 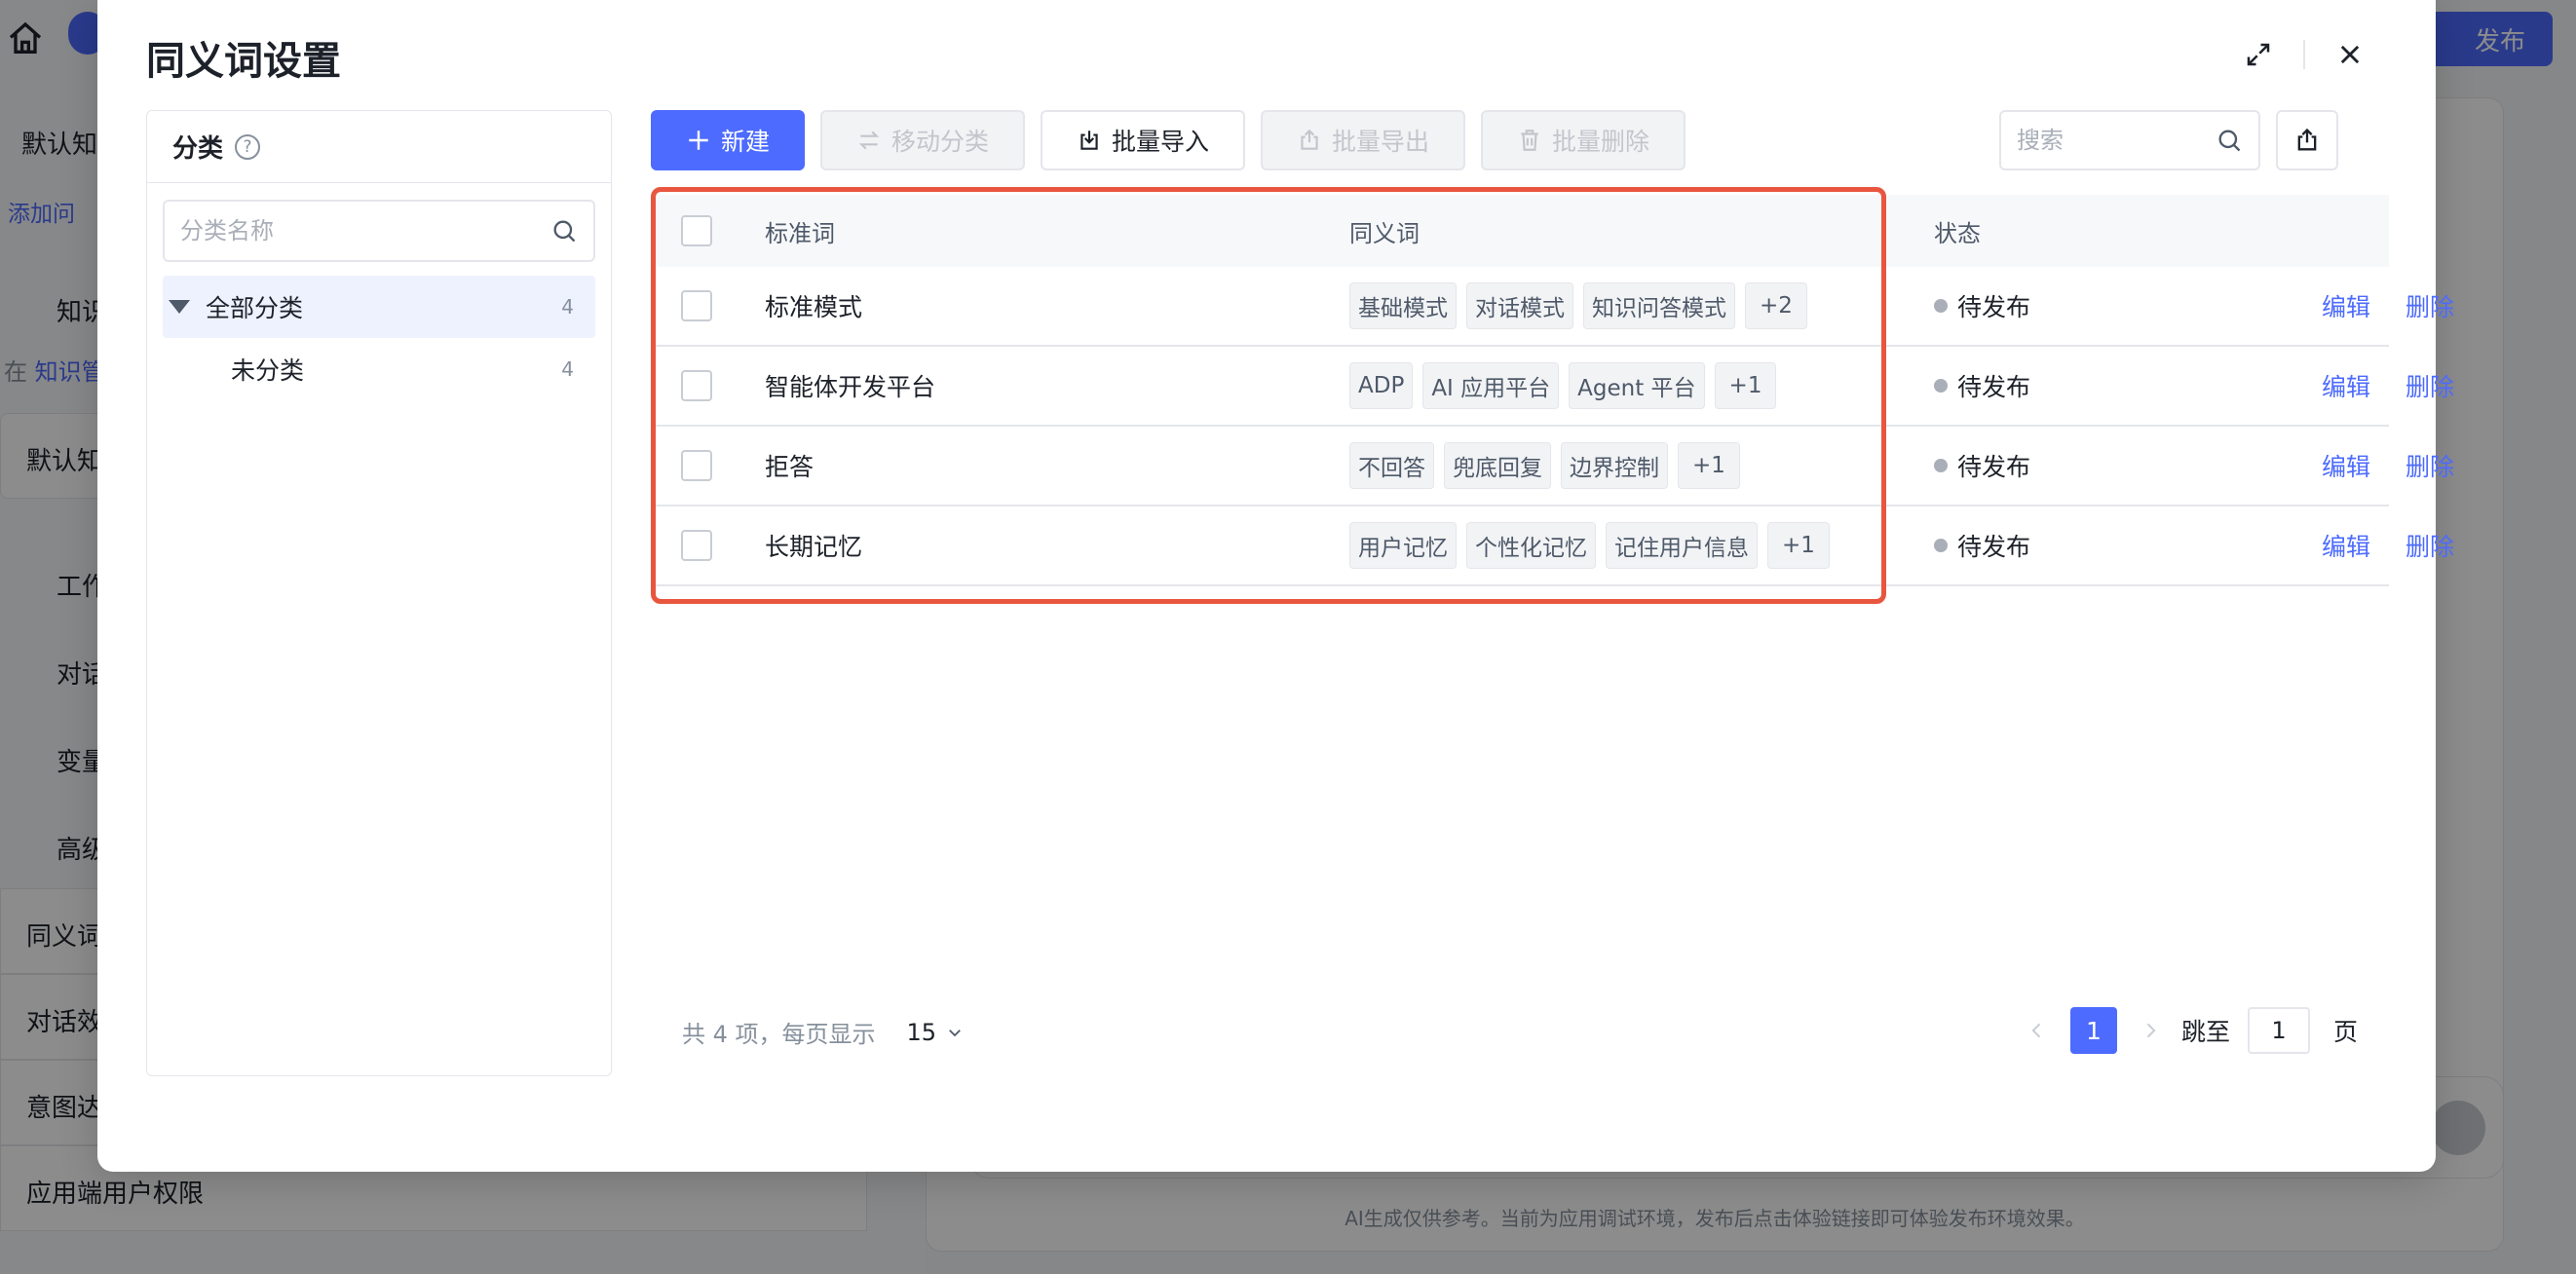 What do you see at coordinates (922, 140) in the screenshot?
I see `move-category-button: 移动分类` at bounding box center [922, 140].